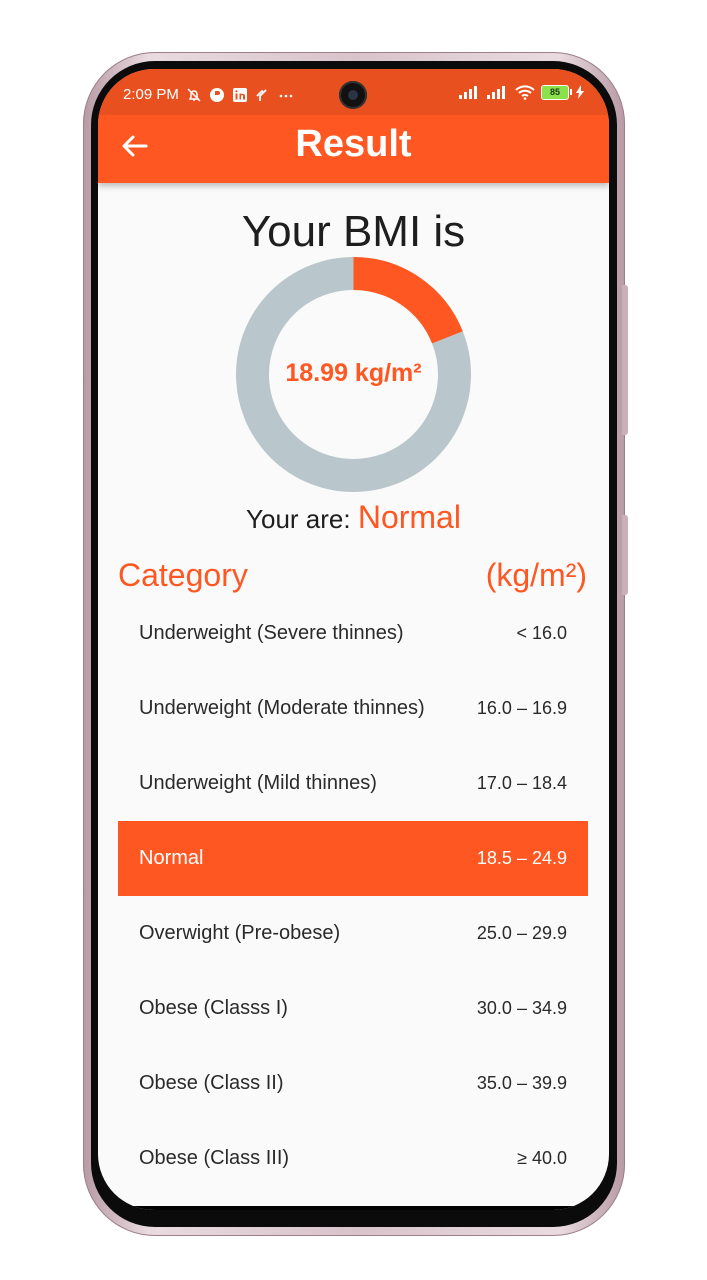 The height and width of the screenshot is (1280, 707). What do you see at coordinates (409, 517) in the screenshot?
I see `result-category: Normal` at bounding box center [409, 517].